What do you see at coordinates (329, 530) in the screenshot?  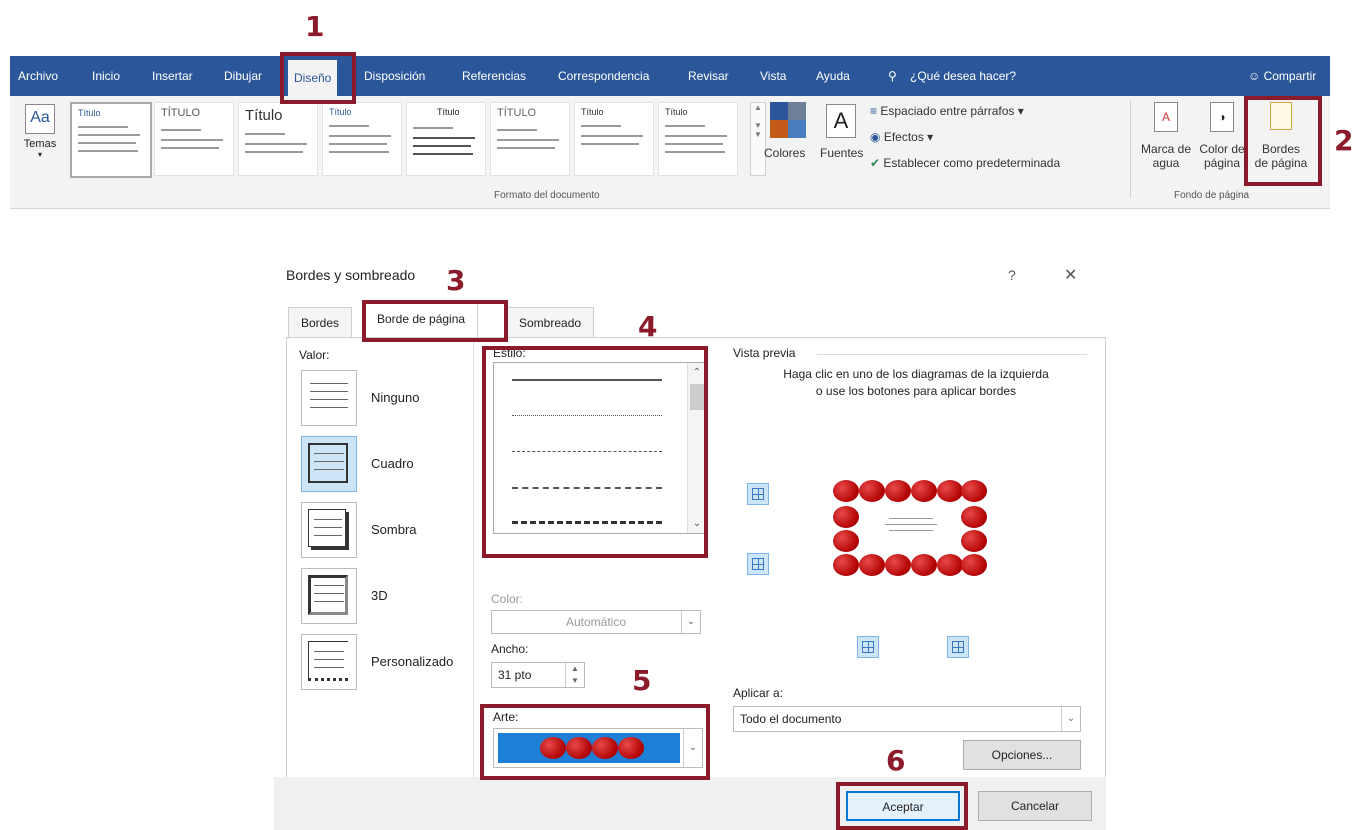 I see `setting-shadow-icon` at bounding box center [329, 530].